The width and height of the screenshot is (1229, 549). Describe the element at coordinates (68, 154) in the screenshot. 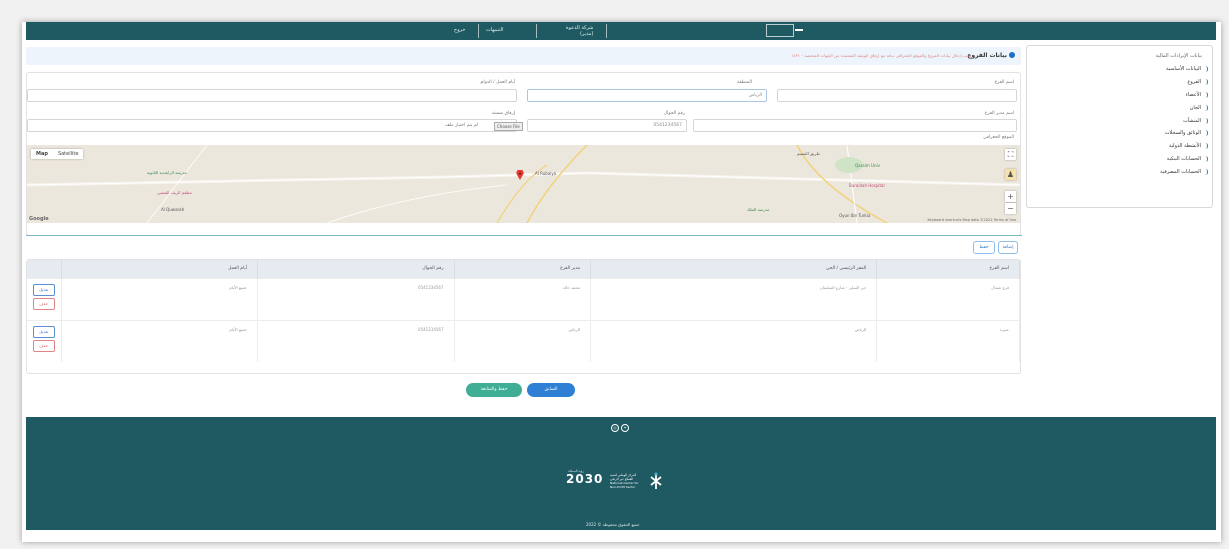

I see `satellite-tab: Satellite` at that location.